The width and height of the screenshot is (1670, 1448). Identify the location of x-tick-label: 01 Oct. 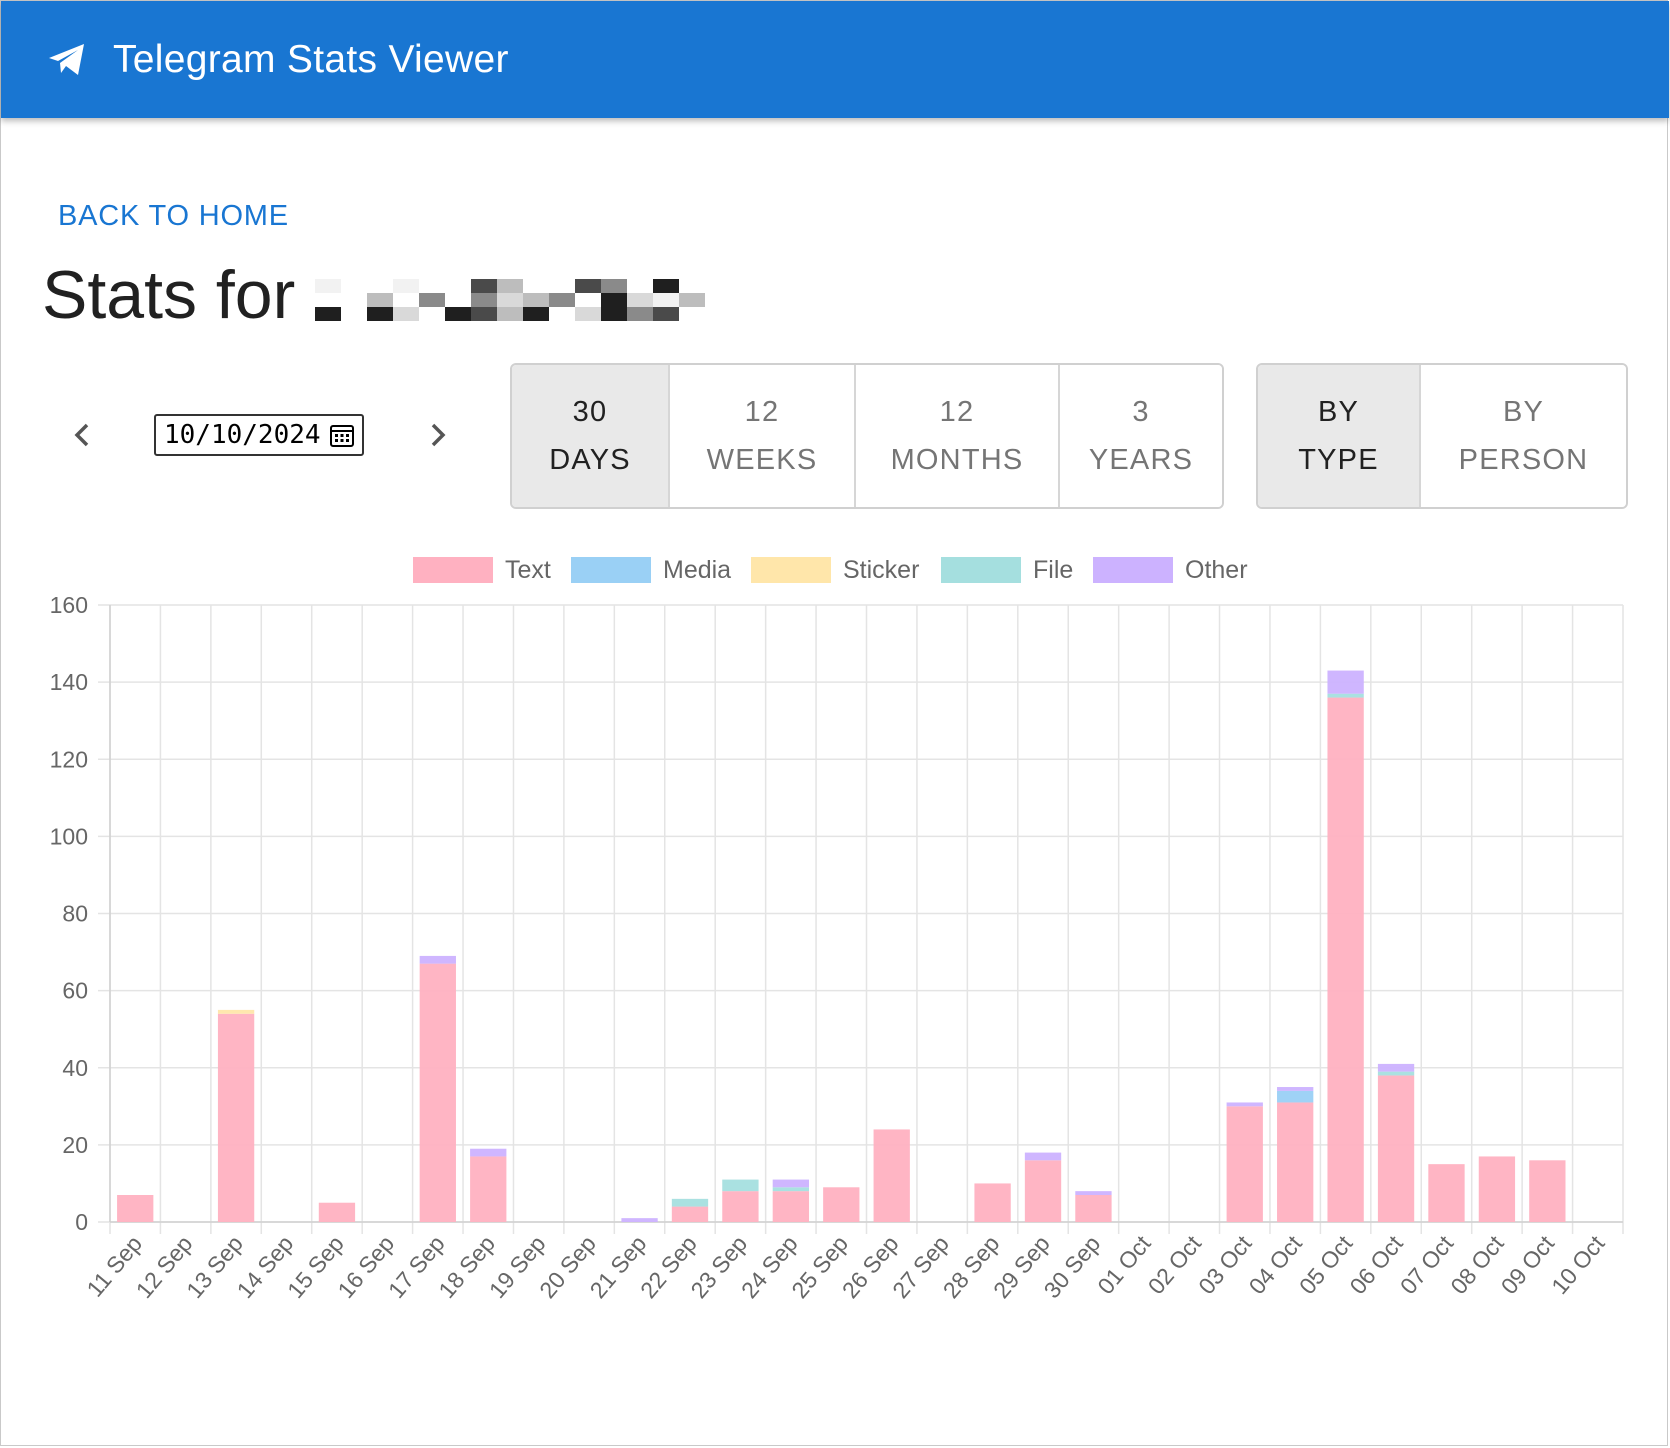
(1124, 1264).